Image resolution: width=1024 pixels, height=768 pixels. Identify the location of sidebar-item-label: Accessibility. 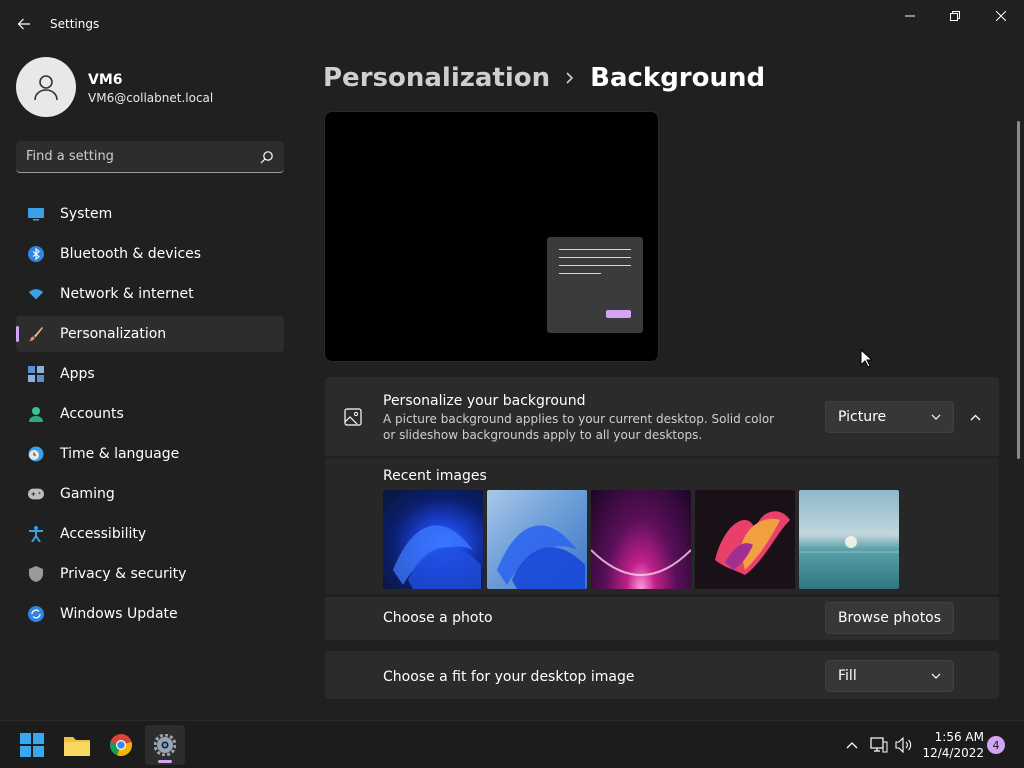
(103, 534).